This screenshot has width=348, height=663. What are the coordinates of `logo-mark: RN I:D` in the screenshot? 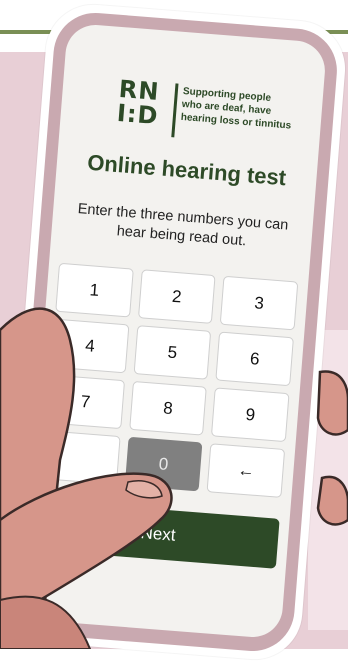 It's located at (143, 108).